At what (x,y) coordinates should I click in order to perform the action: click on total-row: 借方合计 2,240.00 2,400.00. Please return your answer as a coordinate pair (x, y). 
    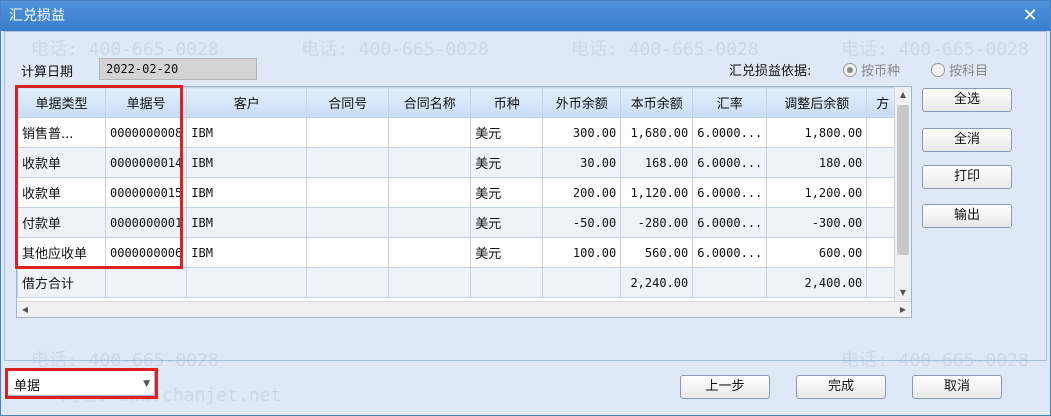
    Looking at the image, I should click on (458, 282).